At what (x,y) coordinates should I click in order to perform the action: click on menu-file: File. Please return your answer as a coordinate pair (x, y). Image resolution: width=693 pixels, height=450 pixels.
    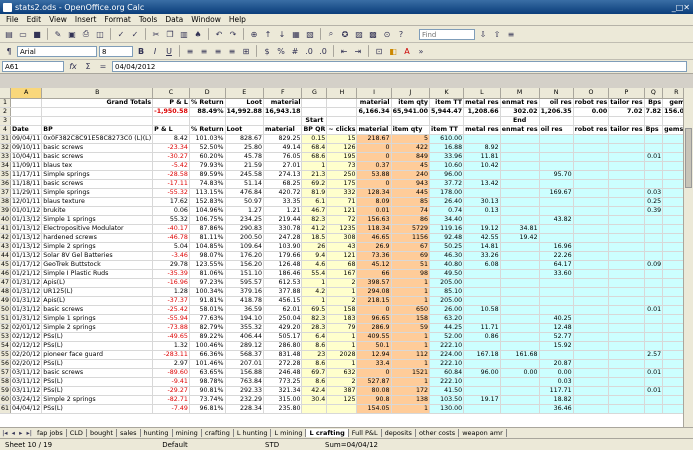
    Looking at the image, I should click on (12, 19).